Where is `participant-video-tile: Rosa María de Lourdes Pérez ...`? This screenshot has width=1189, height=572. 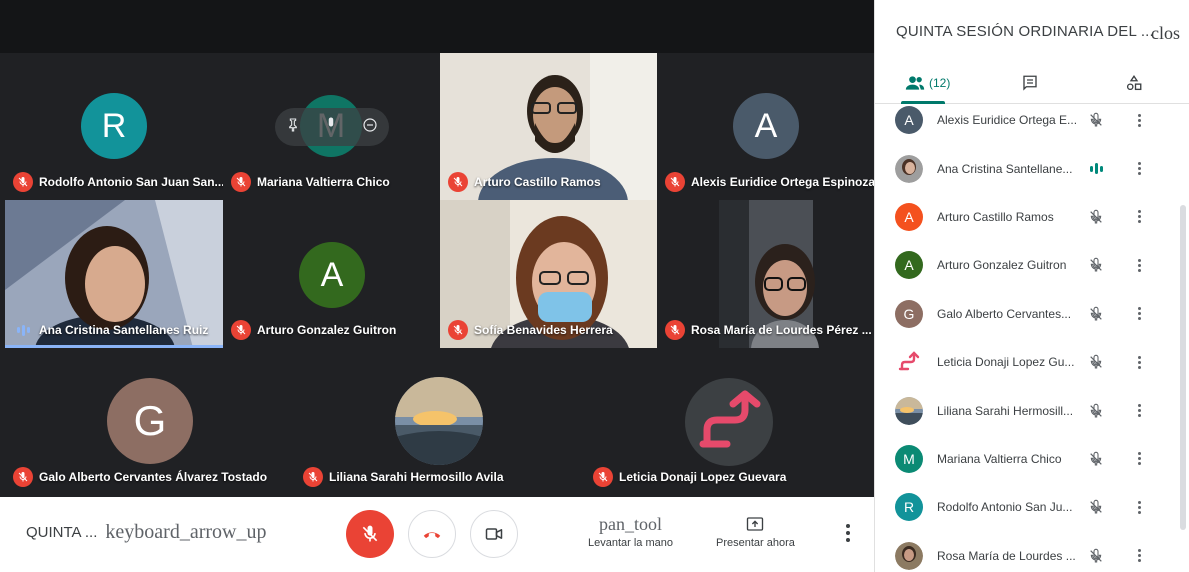
participant-video-tile: Rosa María de Lourdes Pérez ... is located at coordinates (765, 274).